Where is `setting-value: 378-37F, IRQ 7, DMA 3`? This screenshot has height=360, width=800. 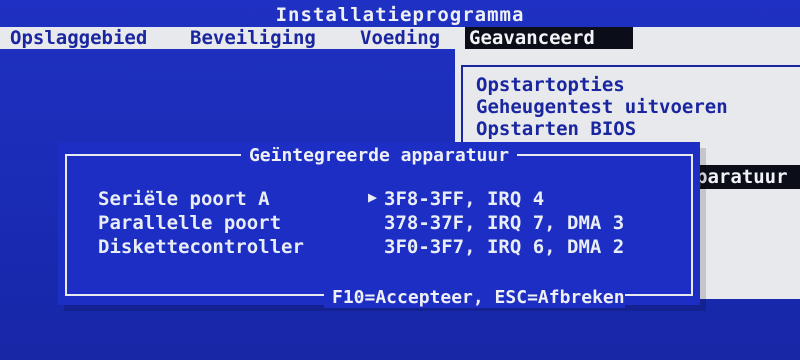 setting-value: 378-37F, IRQ 7, DMA 3 is located at coordinates (504, 223).